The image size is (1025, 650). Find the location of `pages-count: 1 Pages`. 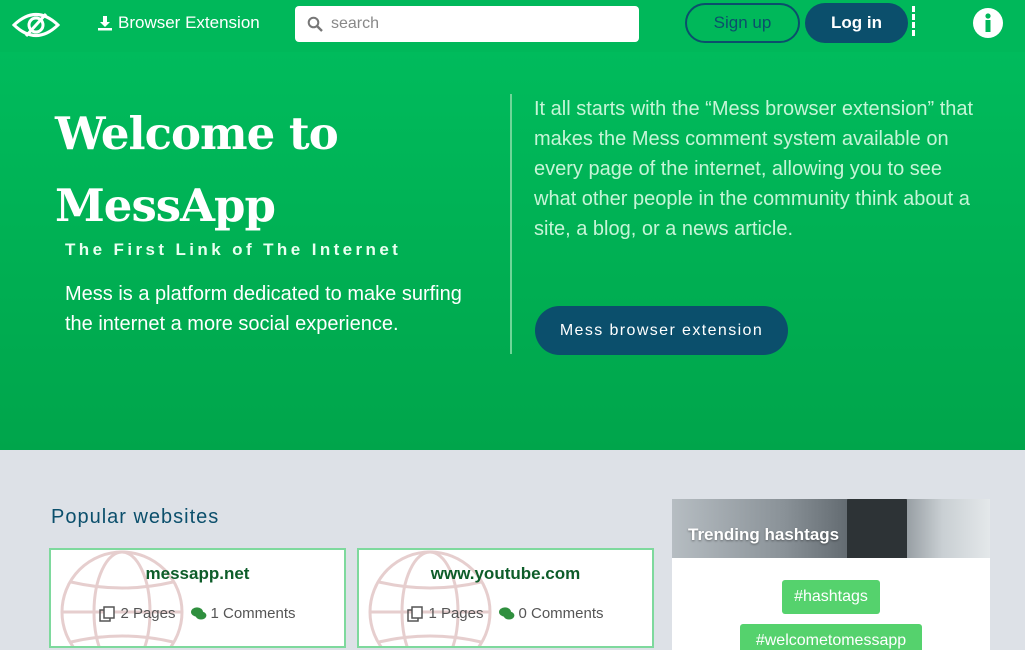

pages-count: 1 Pages is located at coordinates (456, 613).